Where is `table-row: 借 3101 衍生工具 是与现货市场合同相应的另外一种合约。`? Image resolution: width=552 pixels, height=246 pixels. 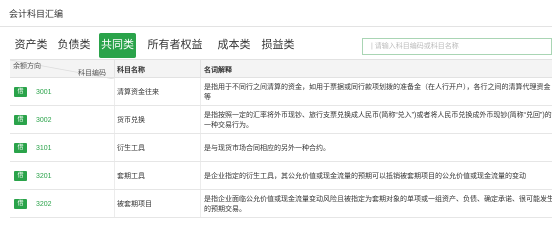 table-row: 借 3101 衍生工具 是与现货市场合同相应的另外一种合约。 is located at coordinates (281, 148).